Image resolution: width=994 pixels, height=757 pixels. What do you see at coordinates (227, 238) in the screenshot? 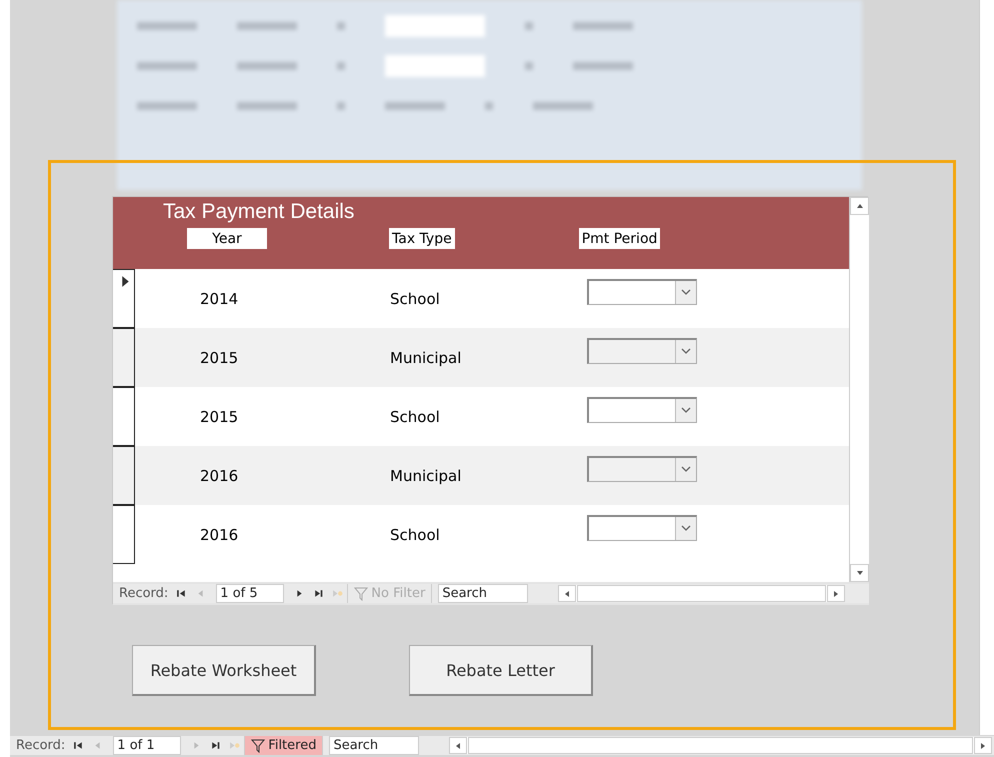
I see `column-header: Year` at bounding box center [227, 238].